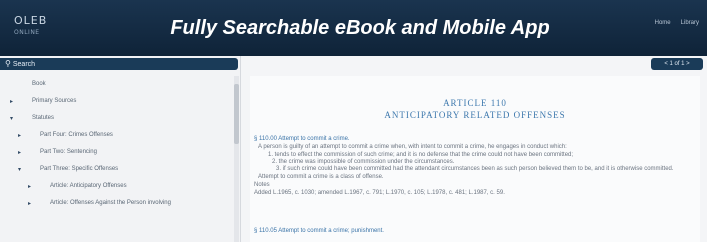 The width and height of the screenshot is (707, 242). I want to click on sidebar-scrollbar, so click(236, 159).